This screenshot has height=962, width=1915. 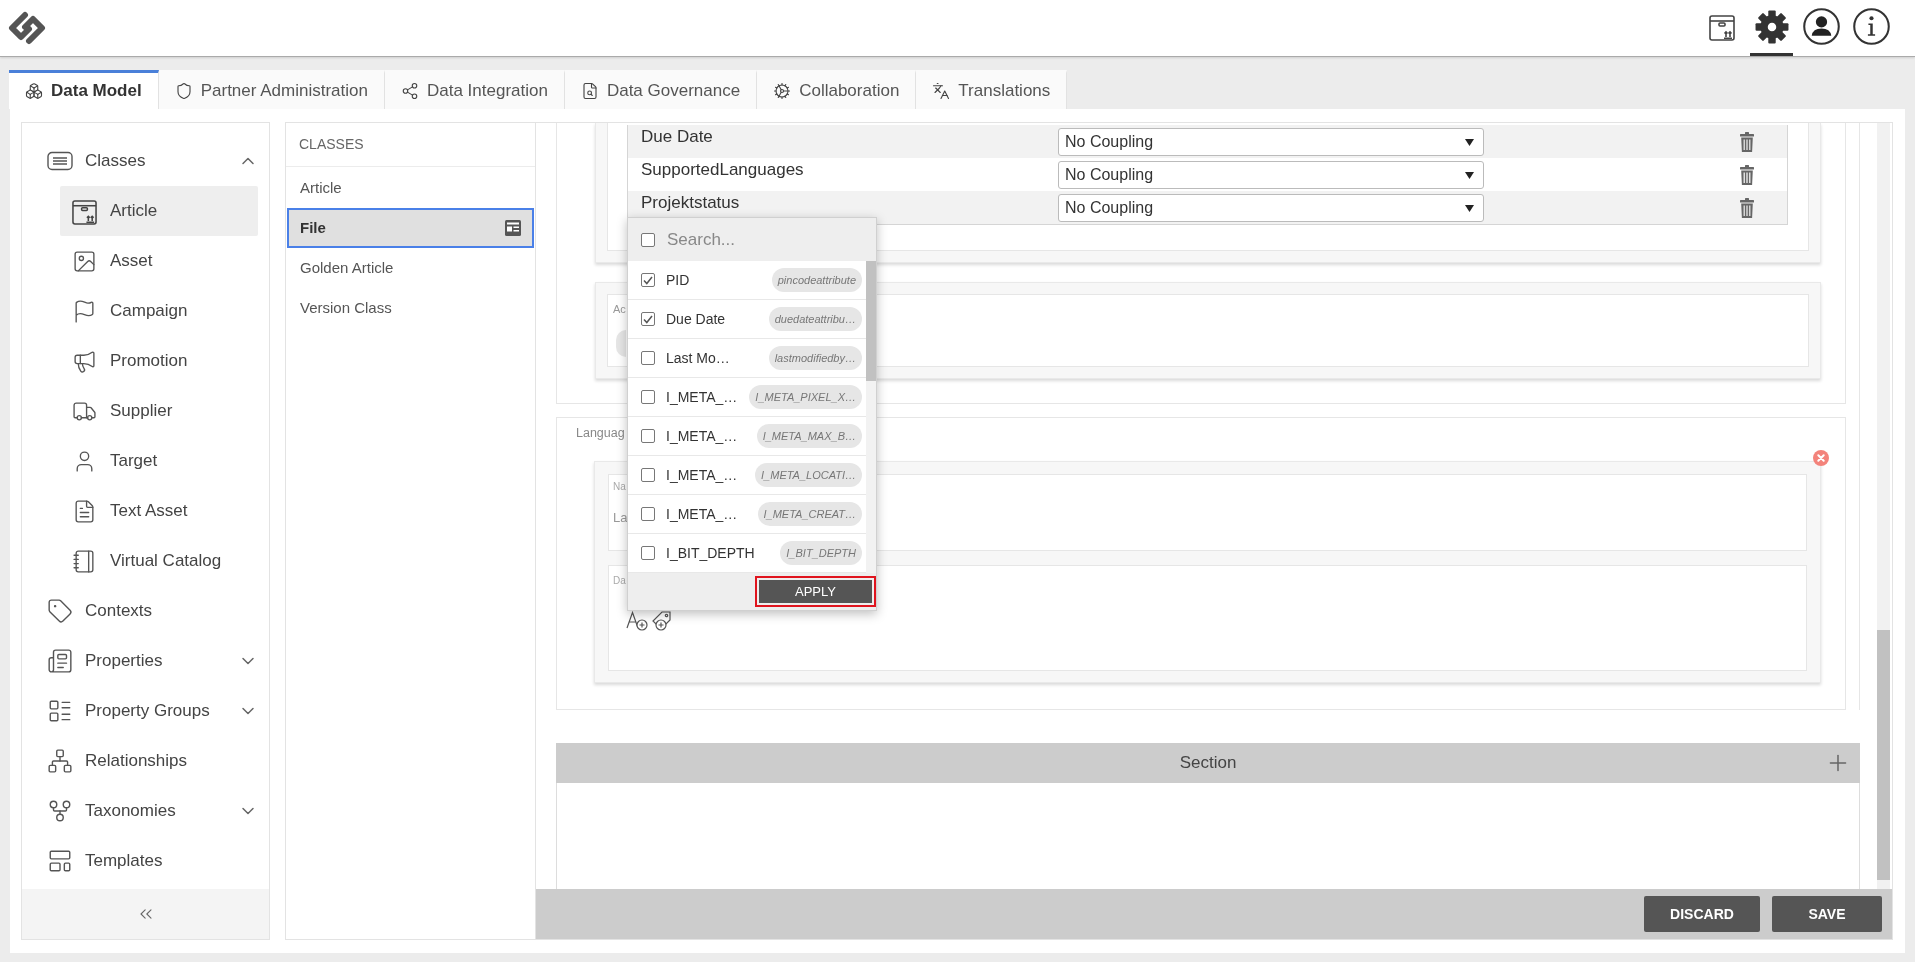 I want to click on option-label: Due Date, so click(x=696, y=319).